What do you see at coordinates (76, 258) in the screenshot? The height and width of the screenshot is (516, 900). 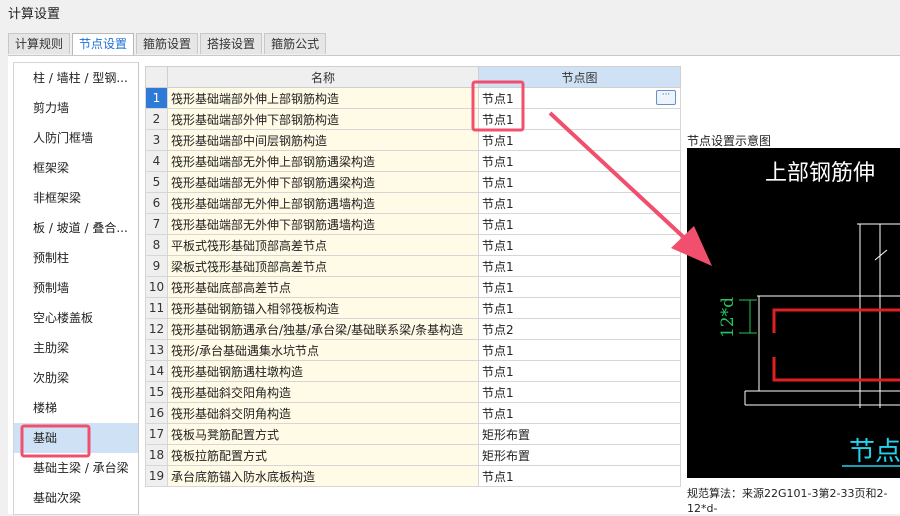 I see `sidebar-item-precast-column: 预制柱` at bounding box center [76, 258].